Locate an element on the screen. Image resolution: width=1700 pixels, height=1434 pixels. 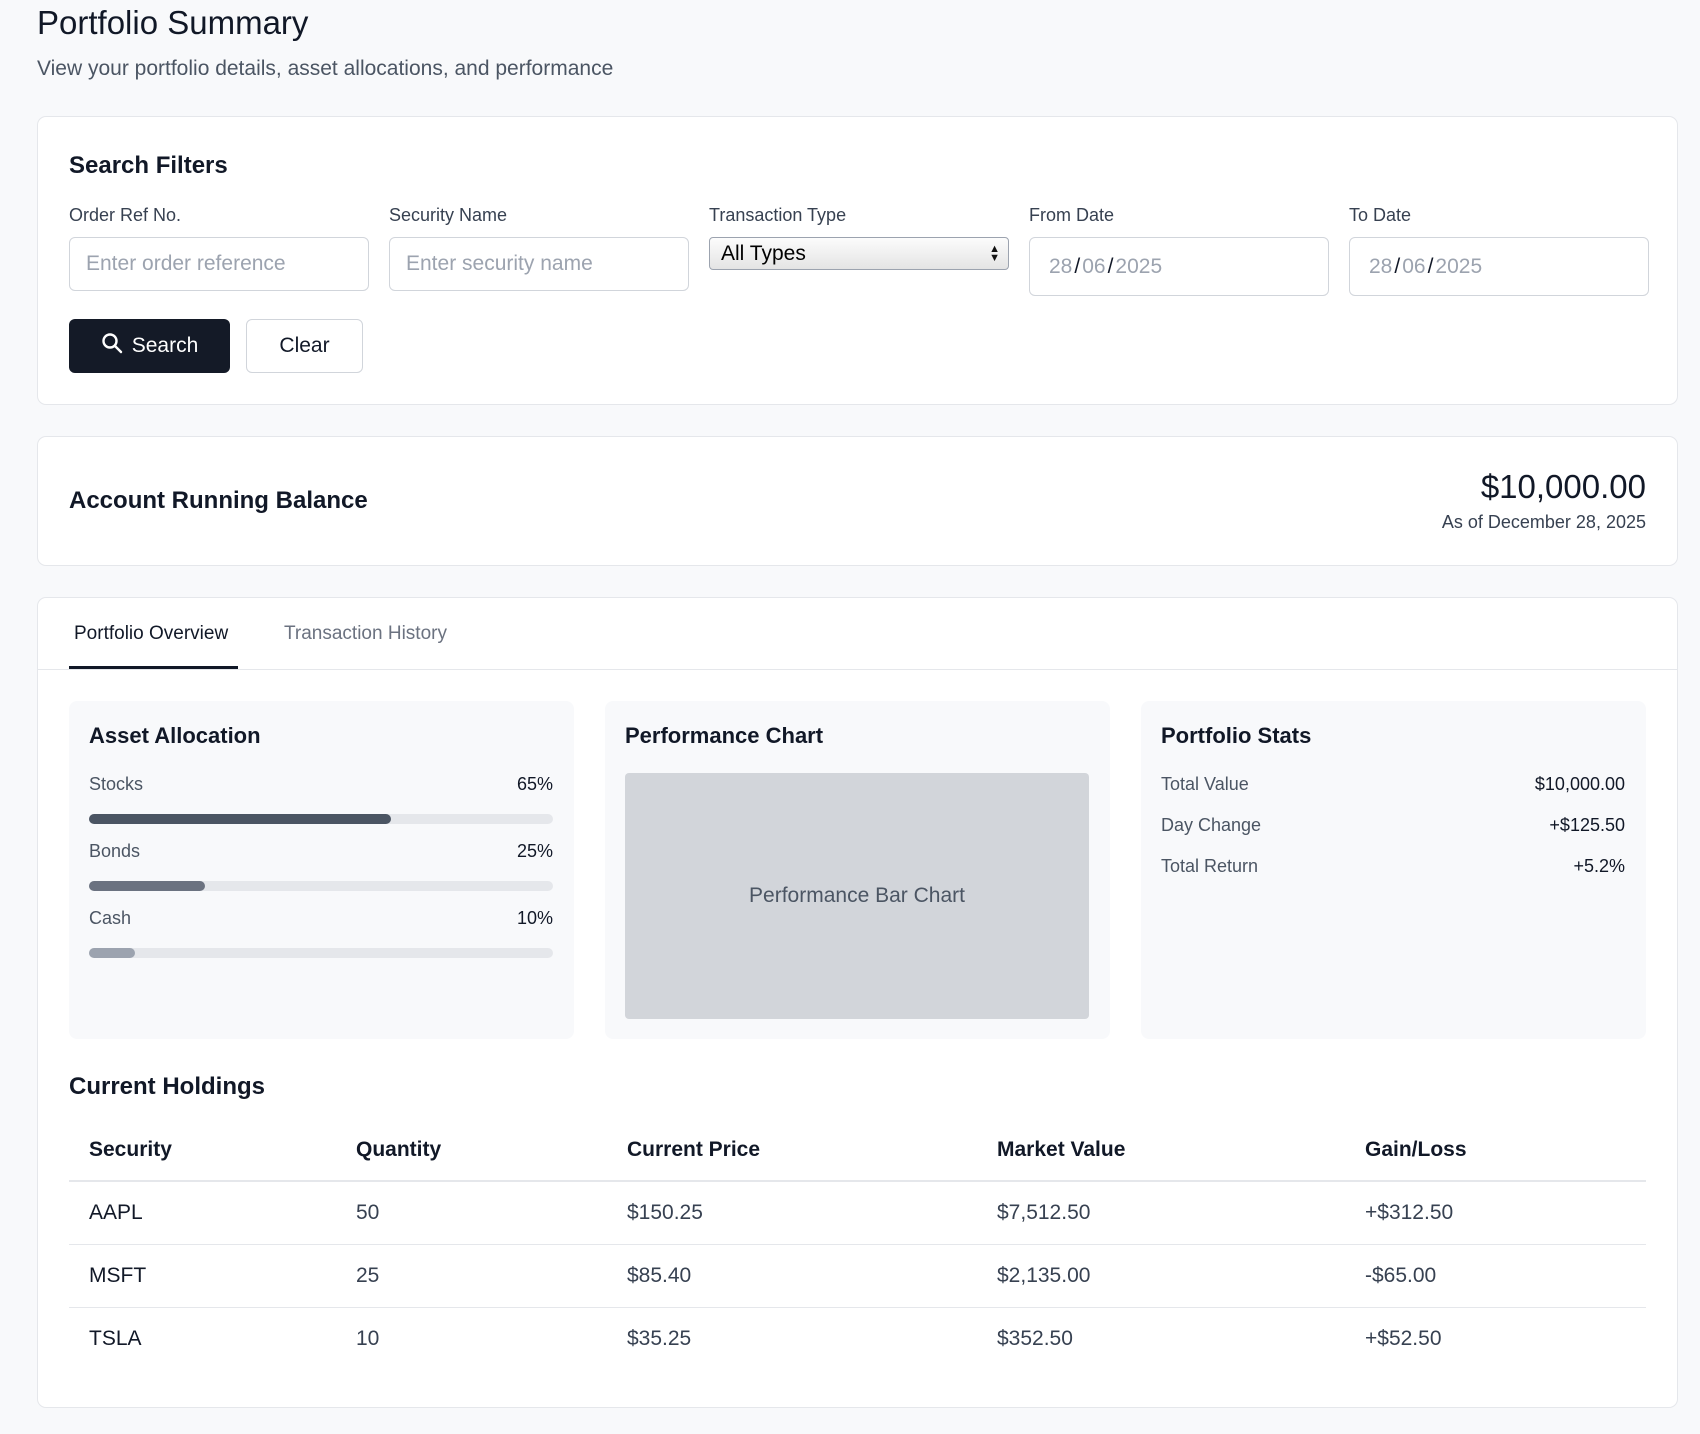
cell-quantity: 10 is located at coordinates (368, 1338).